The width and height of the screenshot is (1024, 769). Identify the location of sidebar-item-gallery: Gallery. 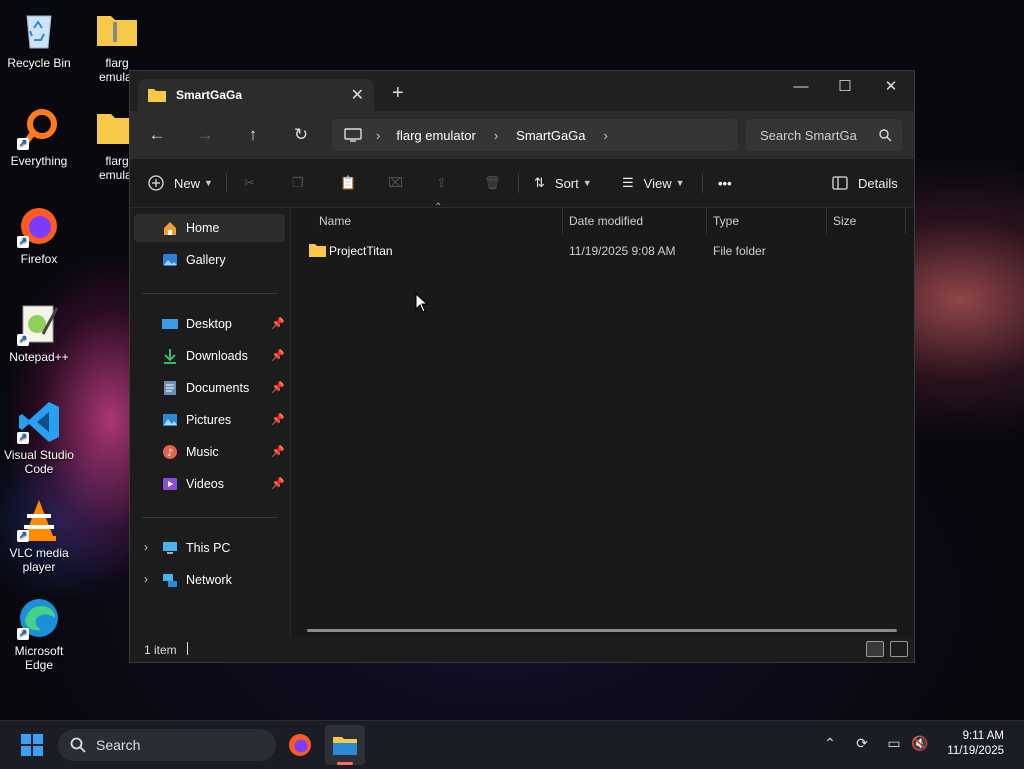
(209, 260).